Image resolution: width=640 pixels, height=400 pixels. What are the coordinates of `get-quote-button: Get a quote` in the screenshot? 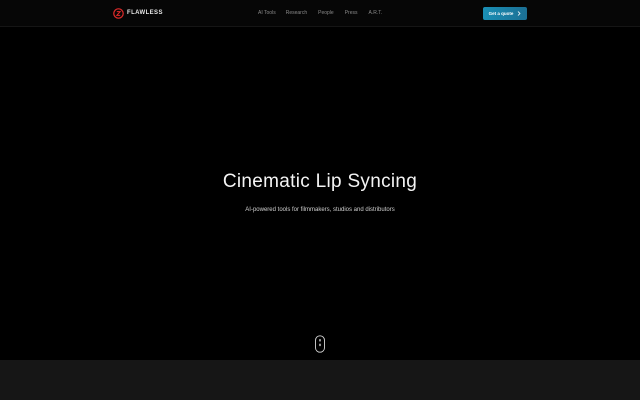 It's located at (505, 13).